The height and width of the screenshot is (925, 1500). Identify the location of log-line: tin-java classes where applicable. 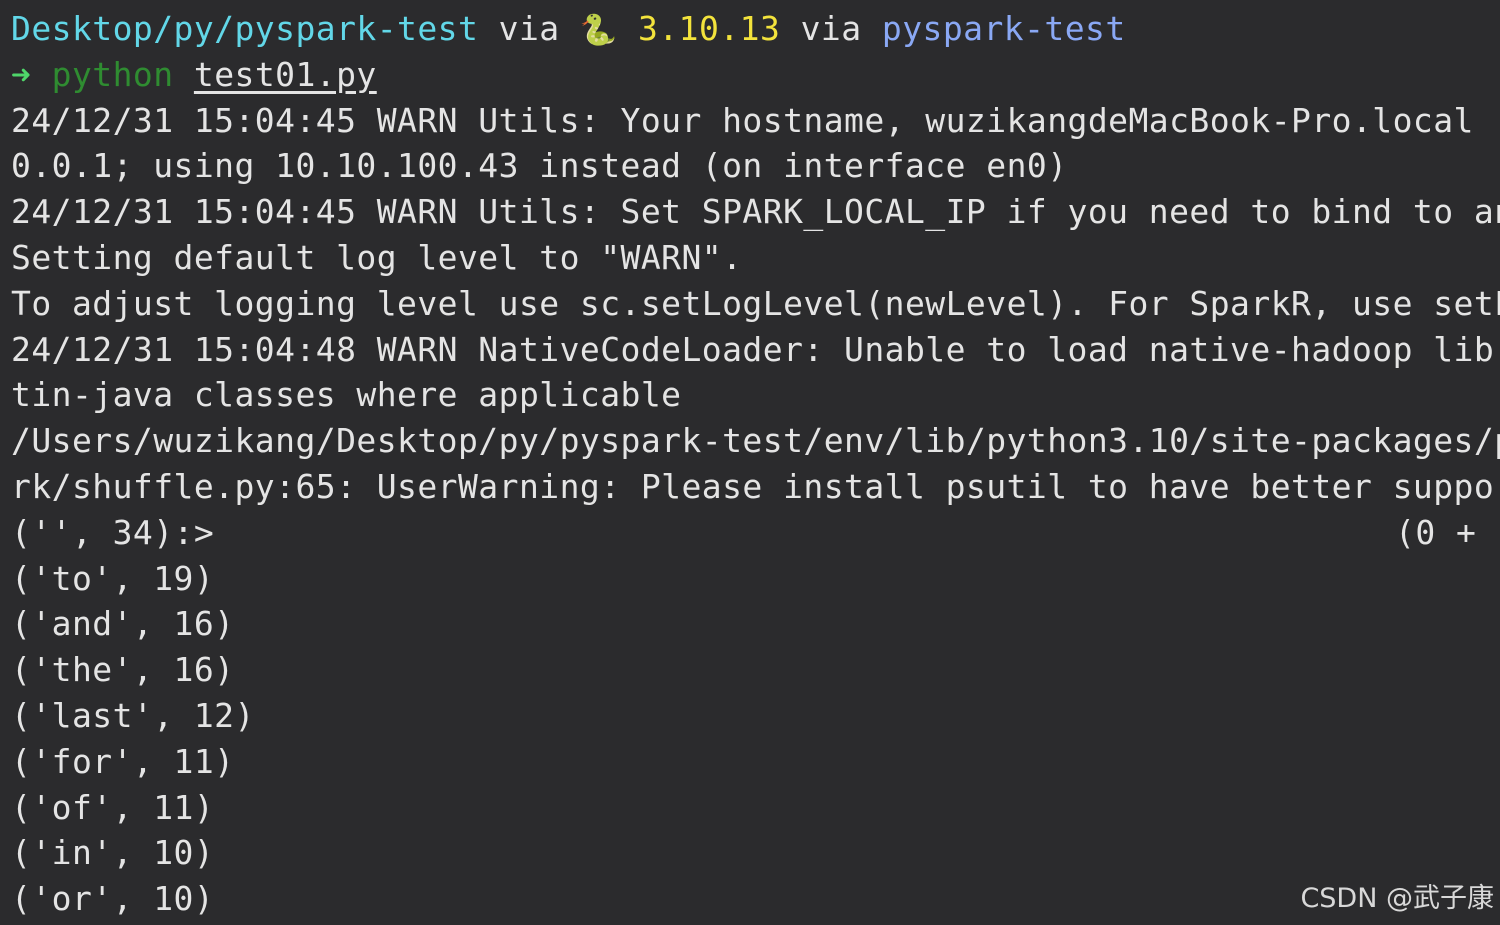
(346, 395).